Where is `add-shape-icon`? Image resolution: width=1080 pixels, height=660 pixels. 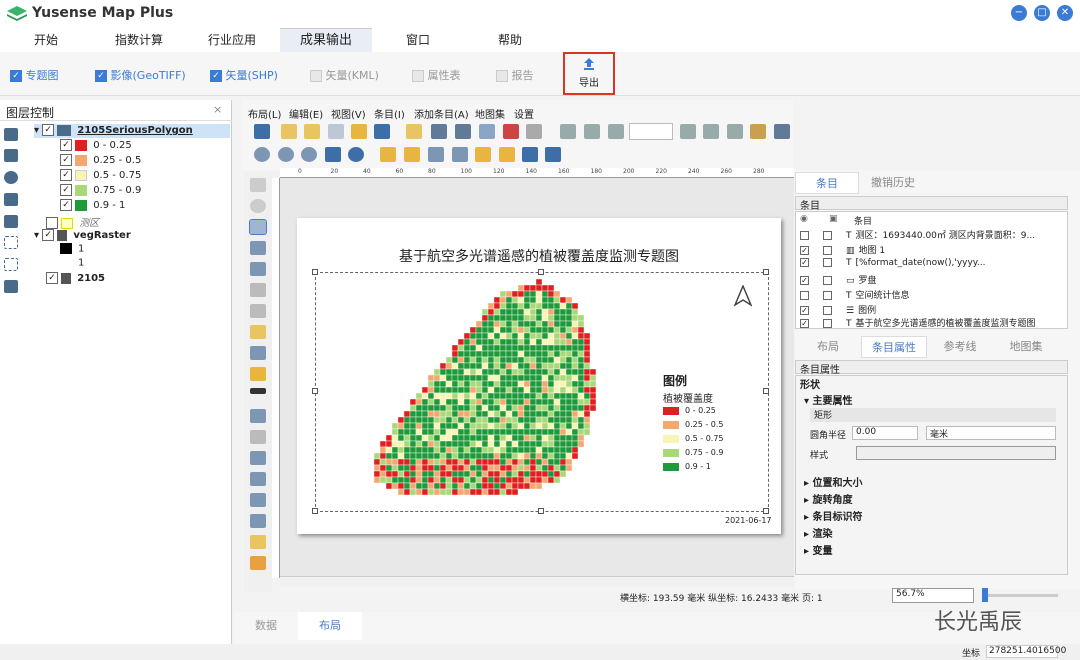 add-shape-icon is located at coordinates (258, 416).